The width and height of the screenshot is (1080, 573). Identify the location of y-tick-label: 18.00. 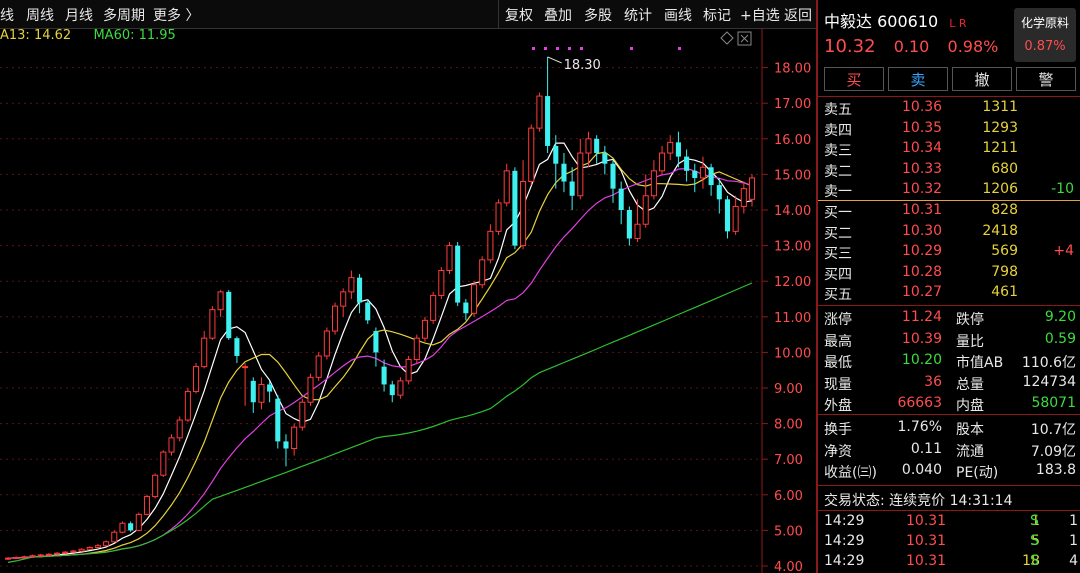
(792, 69).